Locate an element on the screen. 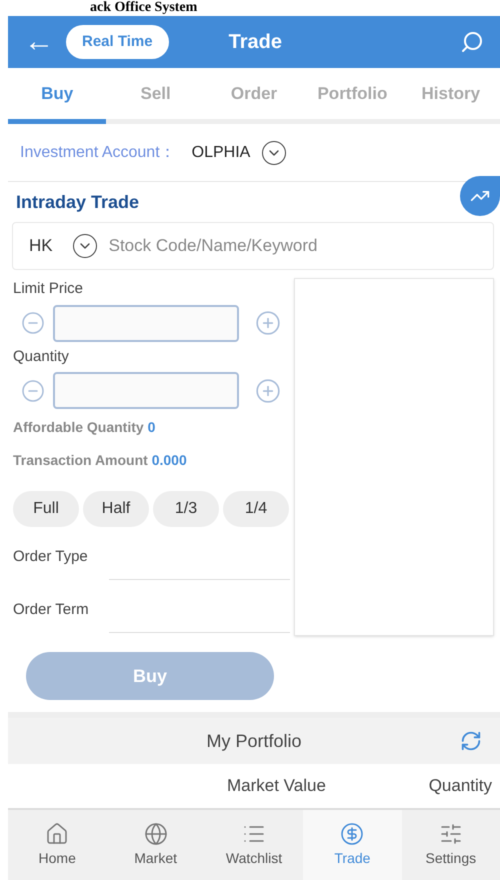  buy-button: Buy is located at coordinates (150, 676).